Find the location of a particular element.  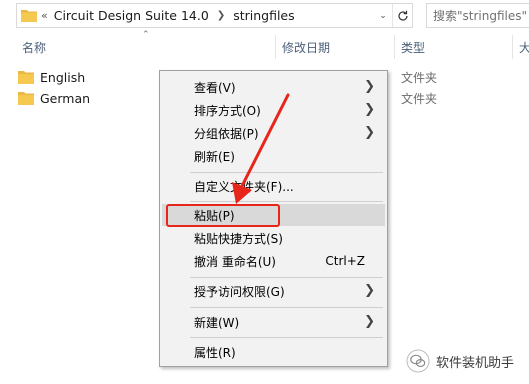

watermark: 软件装机助手 is located at coordinates (460, 361).